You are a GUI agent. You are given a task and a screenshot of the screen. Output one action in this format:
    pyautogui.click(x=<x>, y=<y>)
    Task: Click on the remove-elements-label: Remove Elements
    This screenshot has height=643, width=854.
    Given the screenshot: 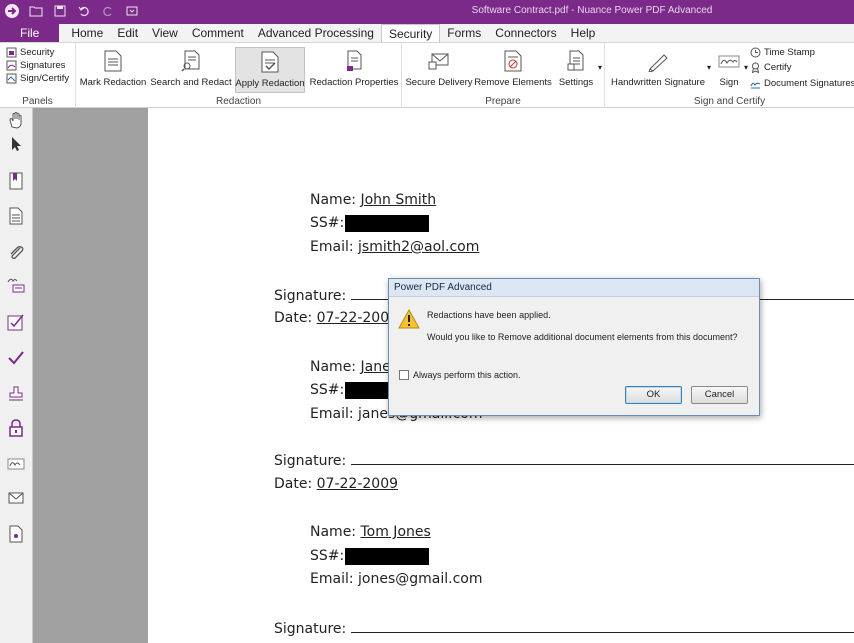 What is the action you would take?
    pyautogui.click(x=513, y=82)
    